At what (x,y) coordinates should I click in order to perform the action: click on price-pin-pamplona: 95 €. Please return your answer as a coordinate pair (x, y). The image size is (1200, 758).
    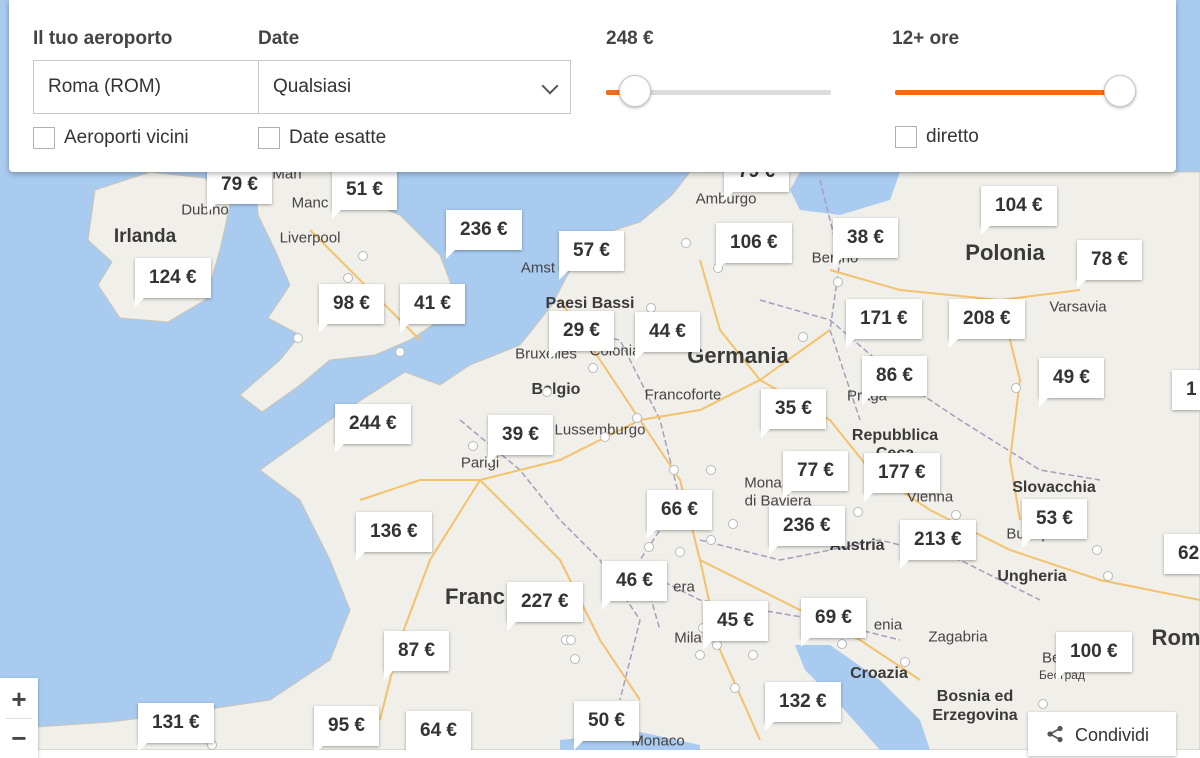
    Looking at the image, I should click on (346, 728).